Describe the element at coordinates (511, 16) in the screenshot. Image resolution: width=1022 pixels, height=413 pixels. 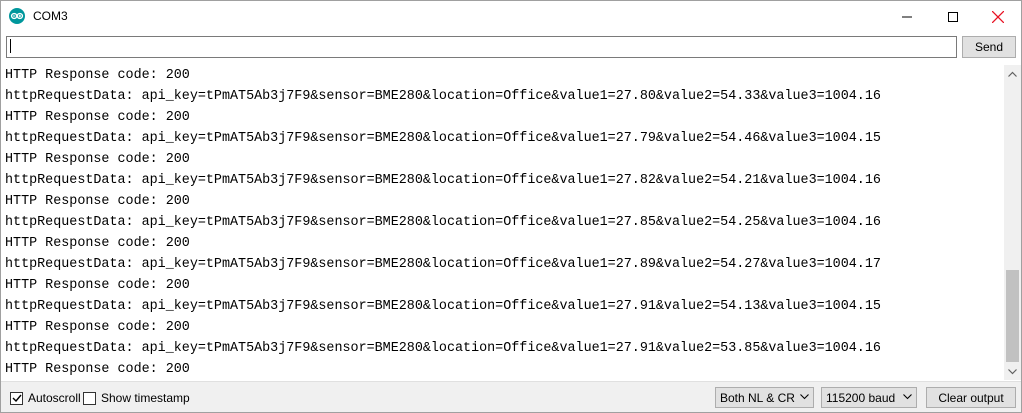
I see `title-bar: COM3` at that location.